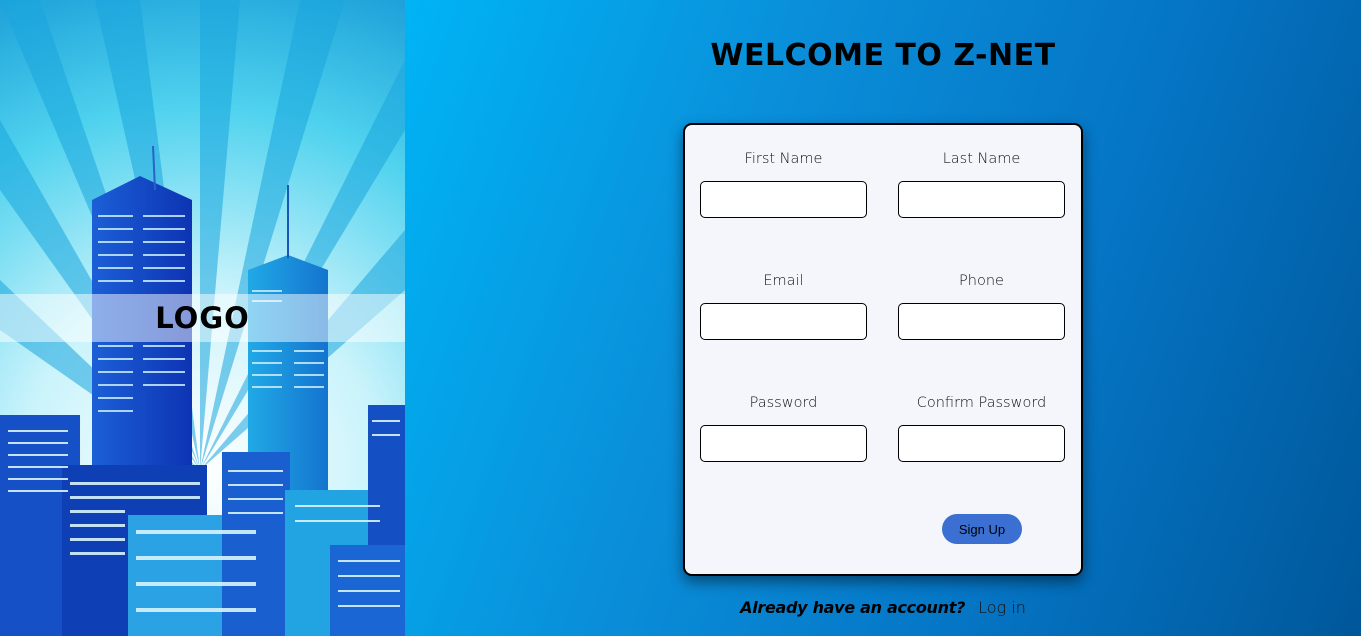 The height and width of the screenshot is (636, 1361). I want to click on email-label: Email, so click(783, 281).